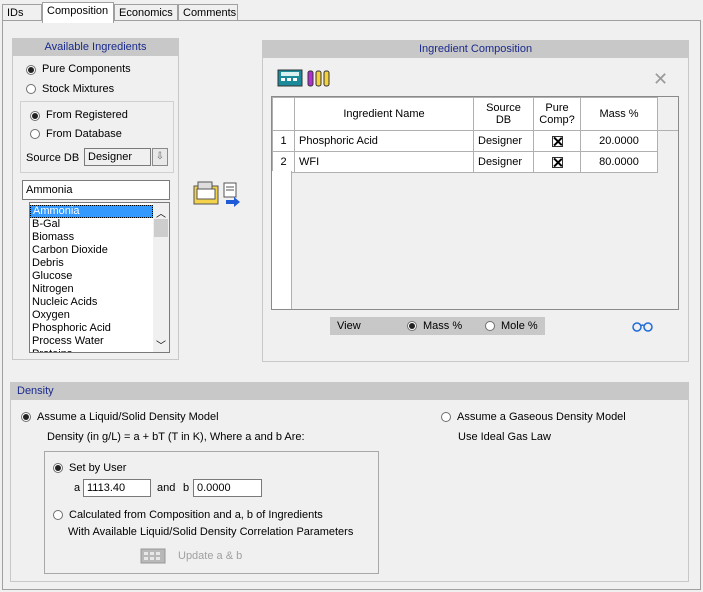 The height and width of the screenshot is (592, 703). I want to click on ingredient-search-input: Ammonia, so click(96, 190).